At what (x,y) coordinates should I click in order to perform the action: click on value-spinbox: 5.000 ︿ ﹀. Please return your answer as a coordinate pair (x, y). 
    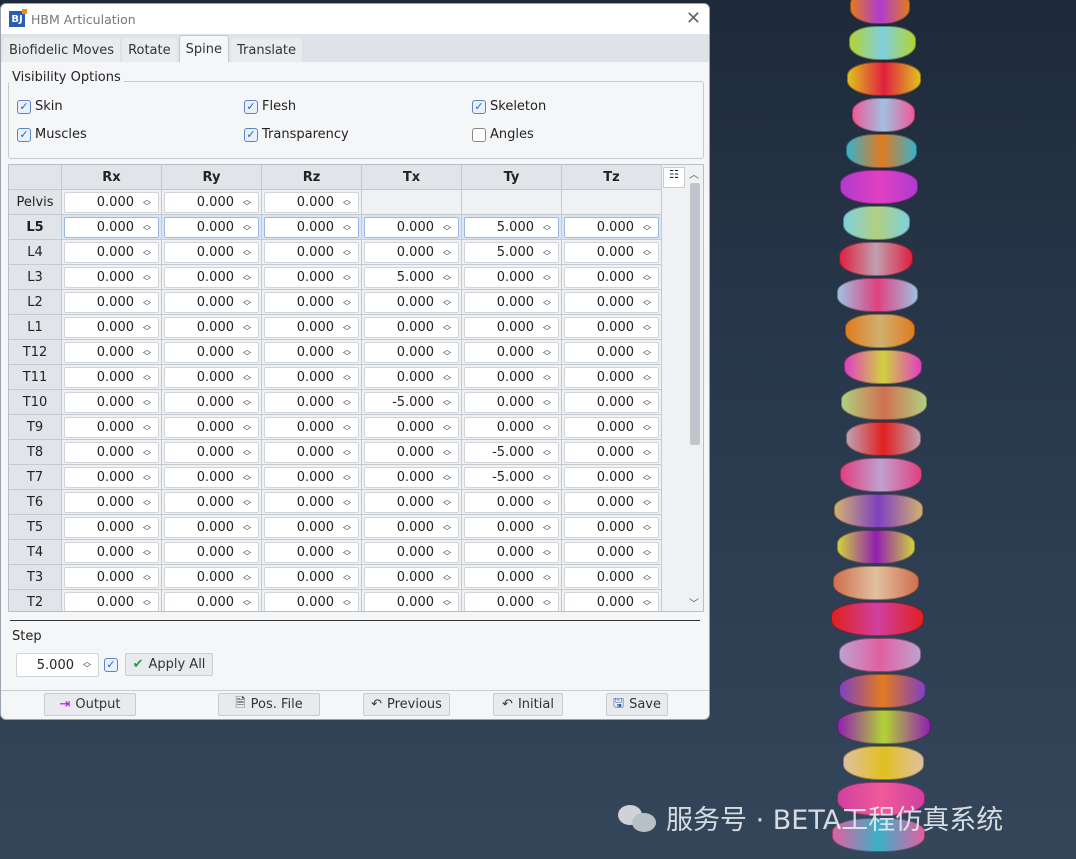
    Looking at the image, I should click on (411, 277).